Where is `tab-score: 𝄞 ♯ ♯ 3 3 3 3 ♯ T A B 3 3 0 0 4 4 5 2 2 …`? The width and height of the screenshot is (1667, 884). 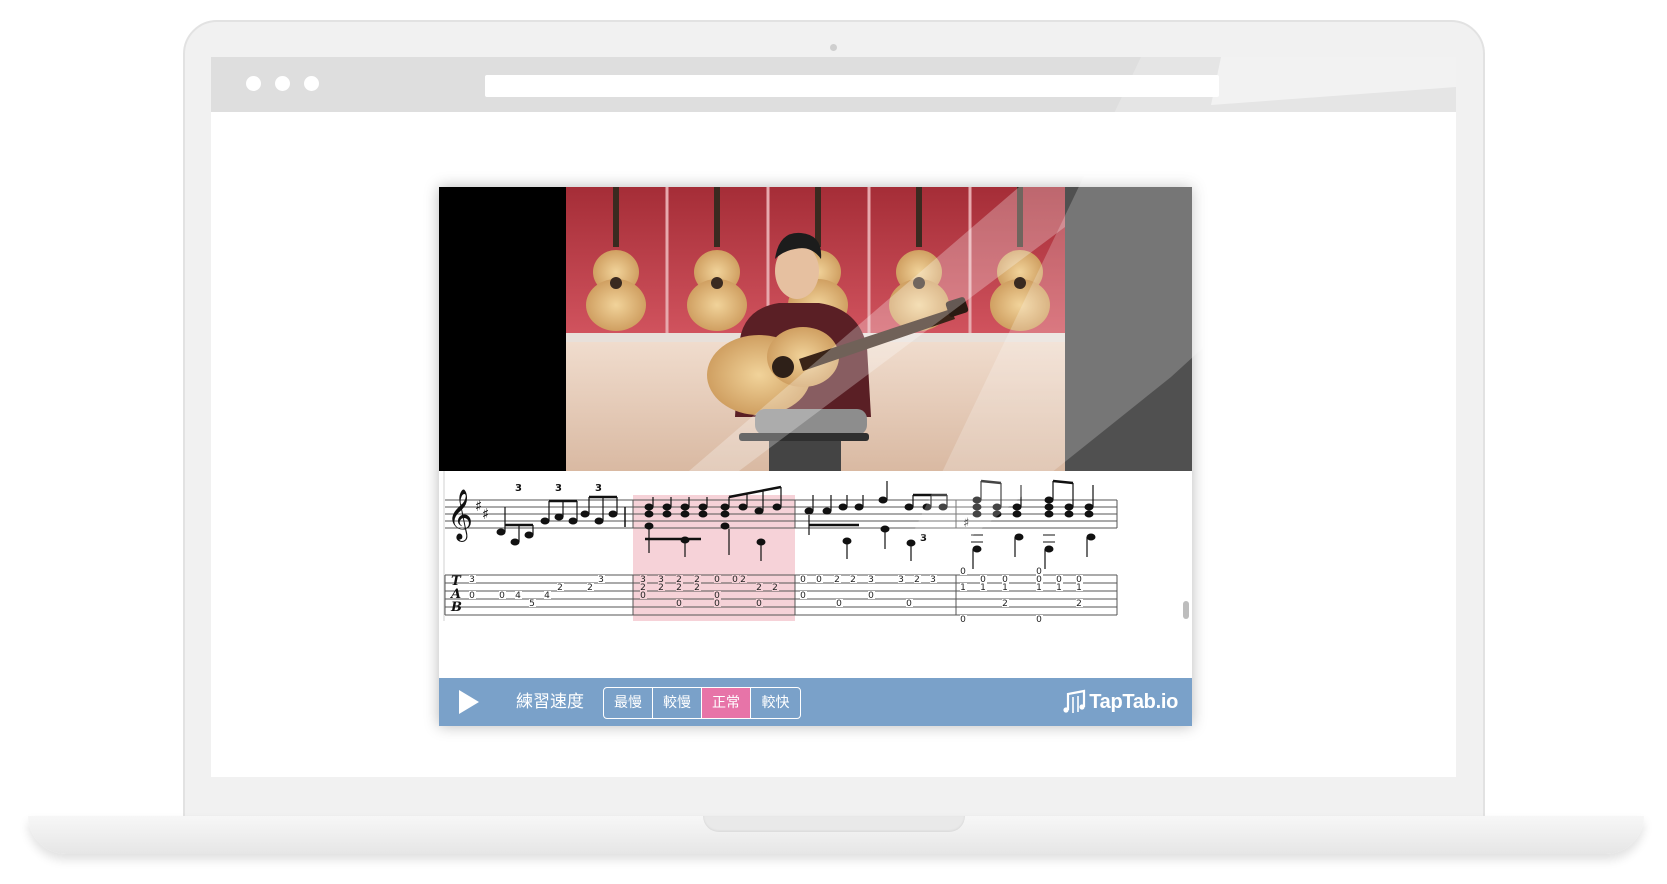
tab-score: 𝄞 ♯ ♯ 3 3 3 3 ♯ T A B 3 3 0 0 4 4 5 2 2 … is located at coordinates (815, 574).